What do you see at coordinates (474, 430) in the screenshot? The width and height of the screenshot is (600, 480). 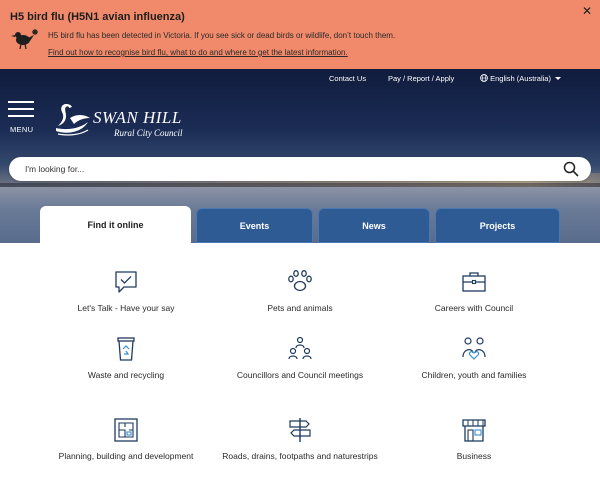 I see `shopfront-icon` at bounding box center [474, 430].